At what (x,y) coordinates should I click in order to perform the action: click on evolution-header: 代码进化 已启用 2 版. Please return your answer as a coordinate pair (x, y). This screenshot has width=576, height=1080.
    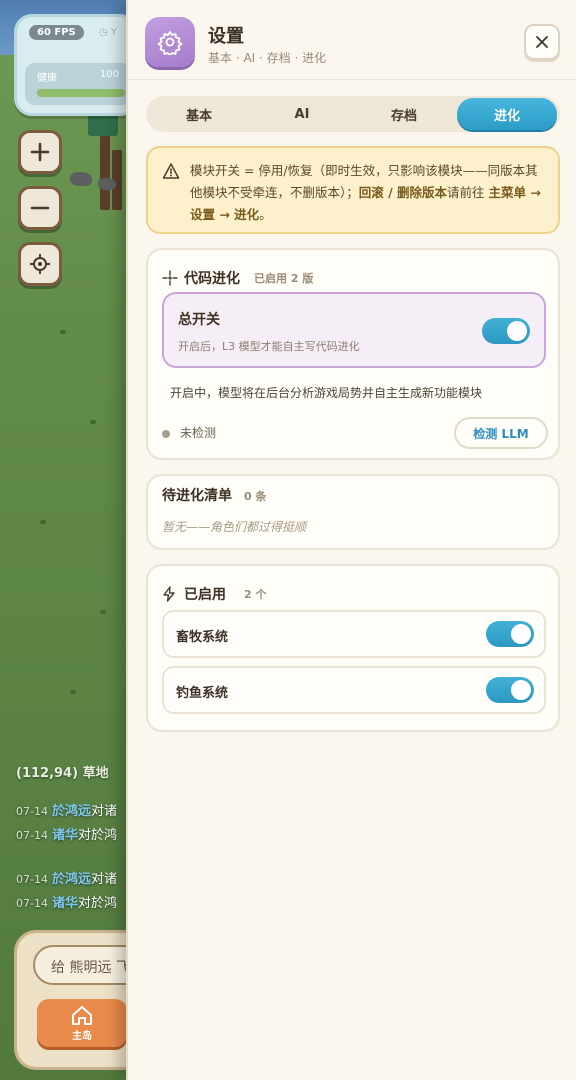
    Looking at the image, I should click on (237, 278).